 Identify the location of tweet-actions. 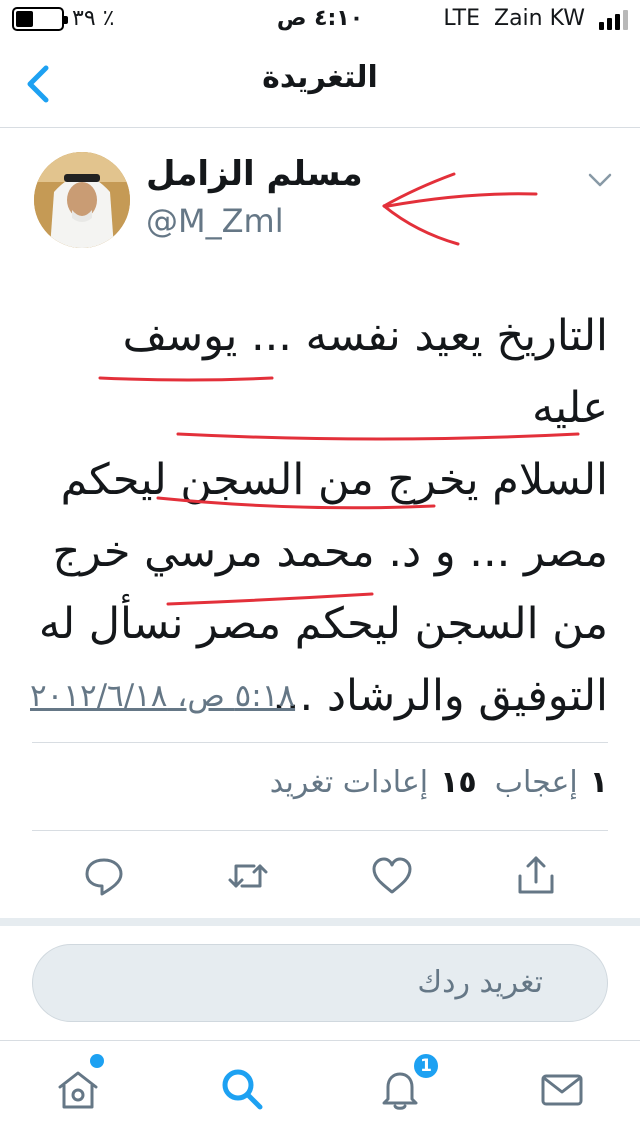
(320, 878).